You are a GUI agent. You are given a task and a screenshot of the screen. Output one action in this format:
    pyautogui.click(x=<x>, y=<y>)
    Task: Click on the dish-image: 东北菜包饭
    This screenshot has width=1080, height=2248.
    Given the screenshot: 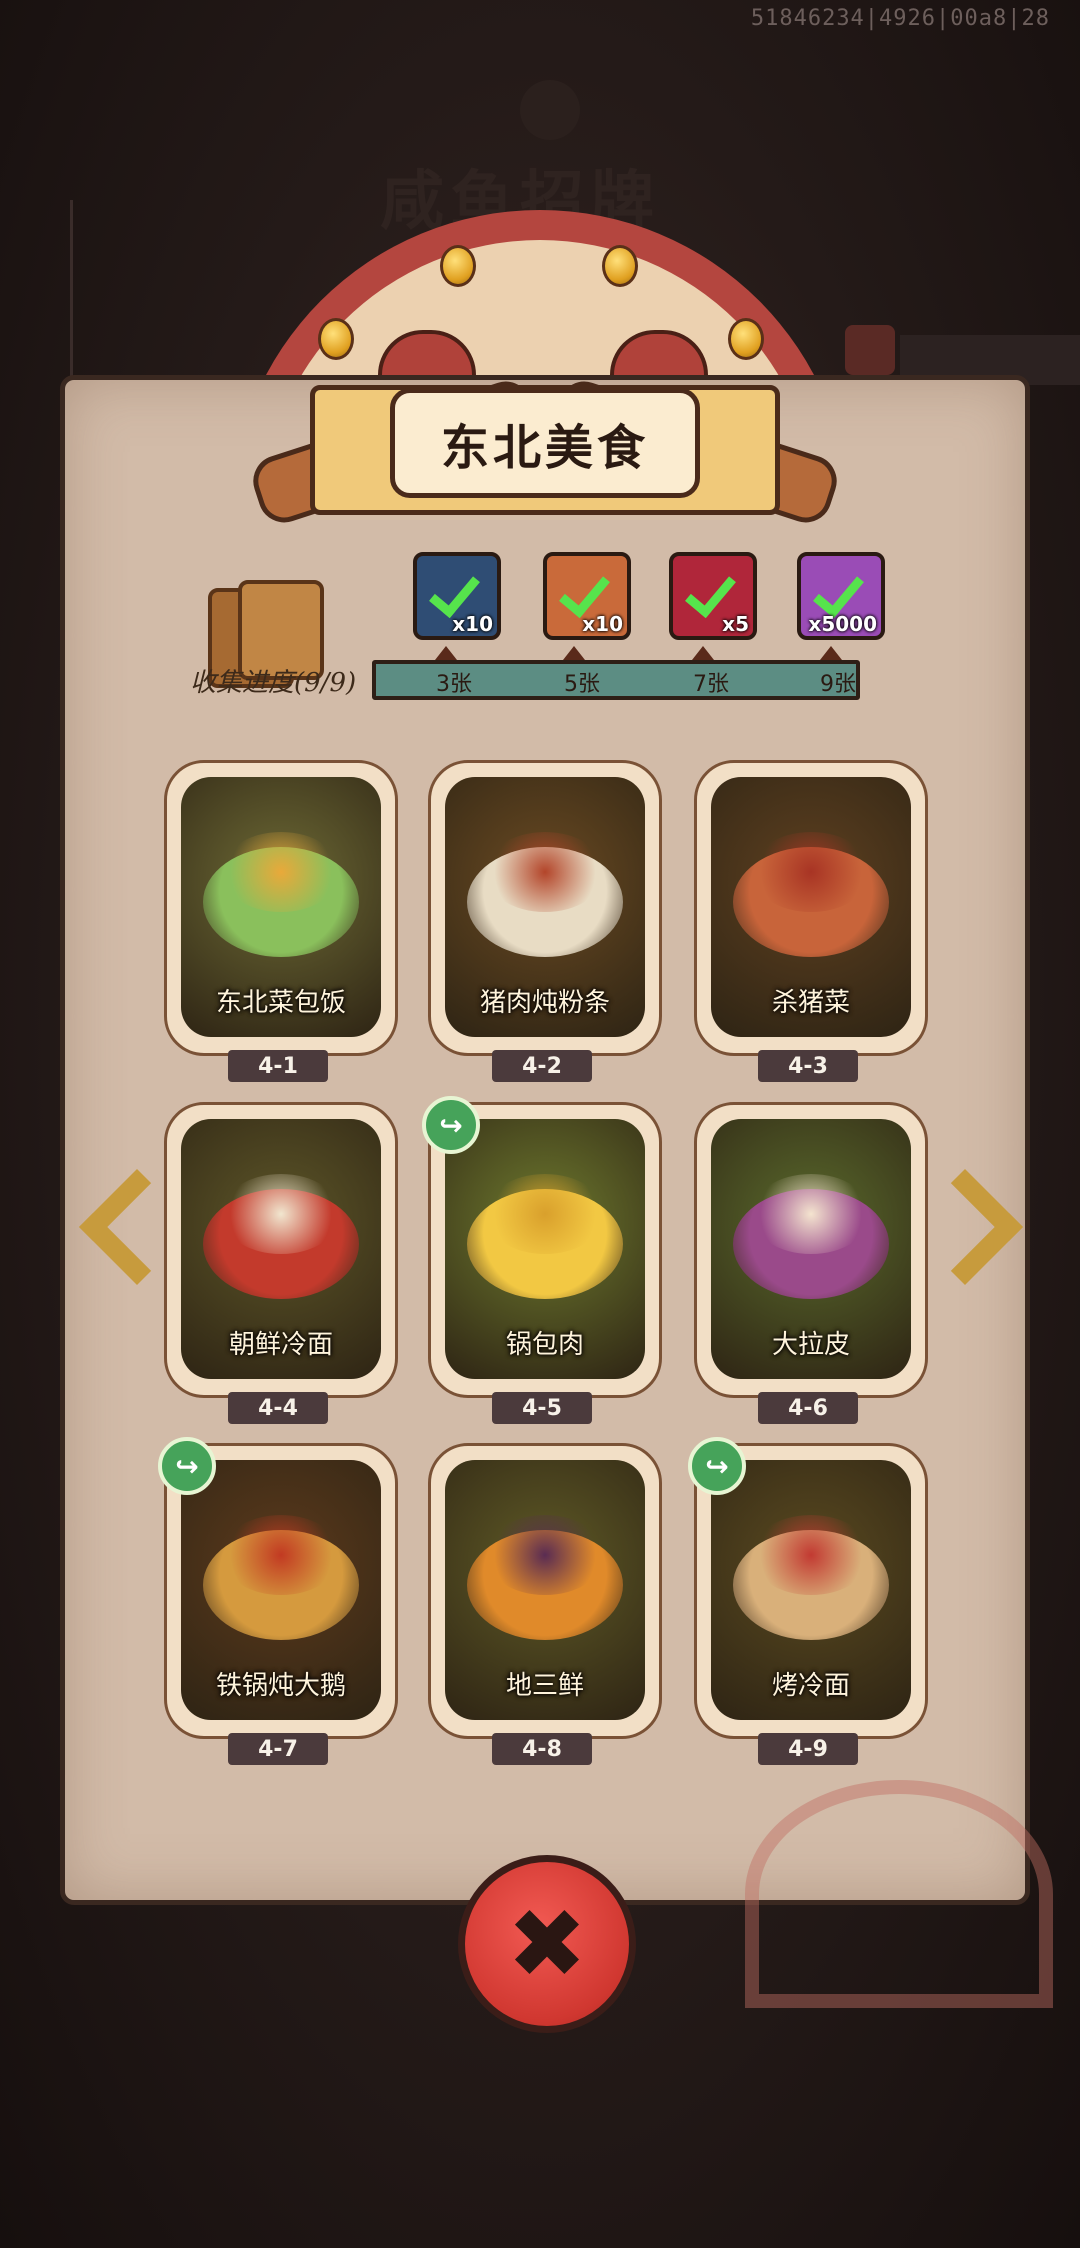 What is the action you would take?
    pyautogui.click(x=281, y=907)
    